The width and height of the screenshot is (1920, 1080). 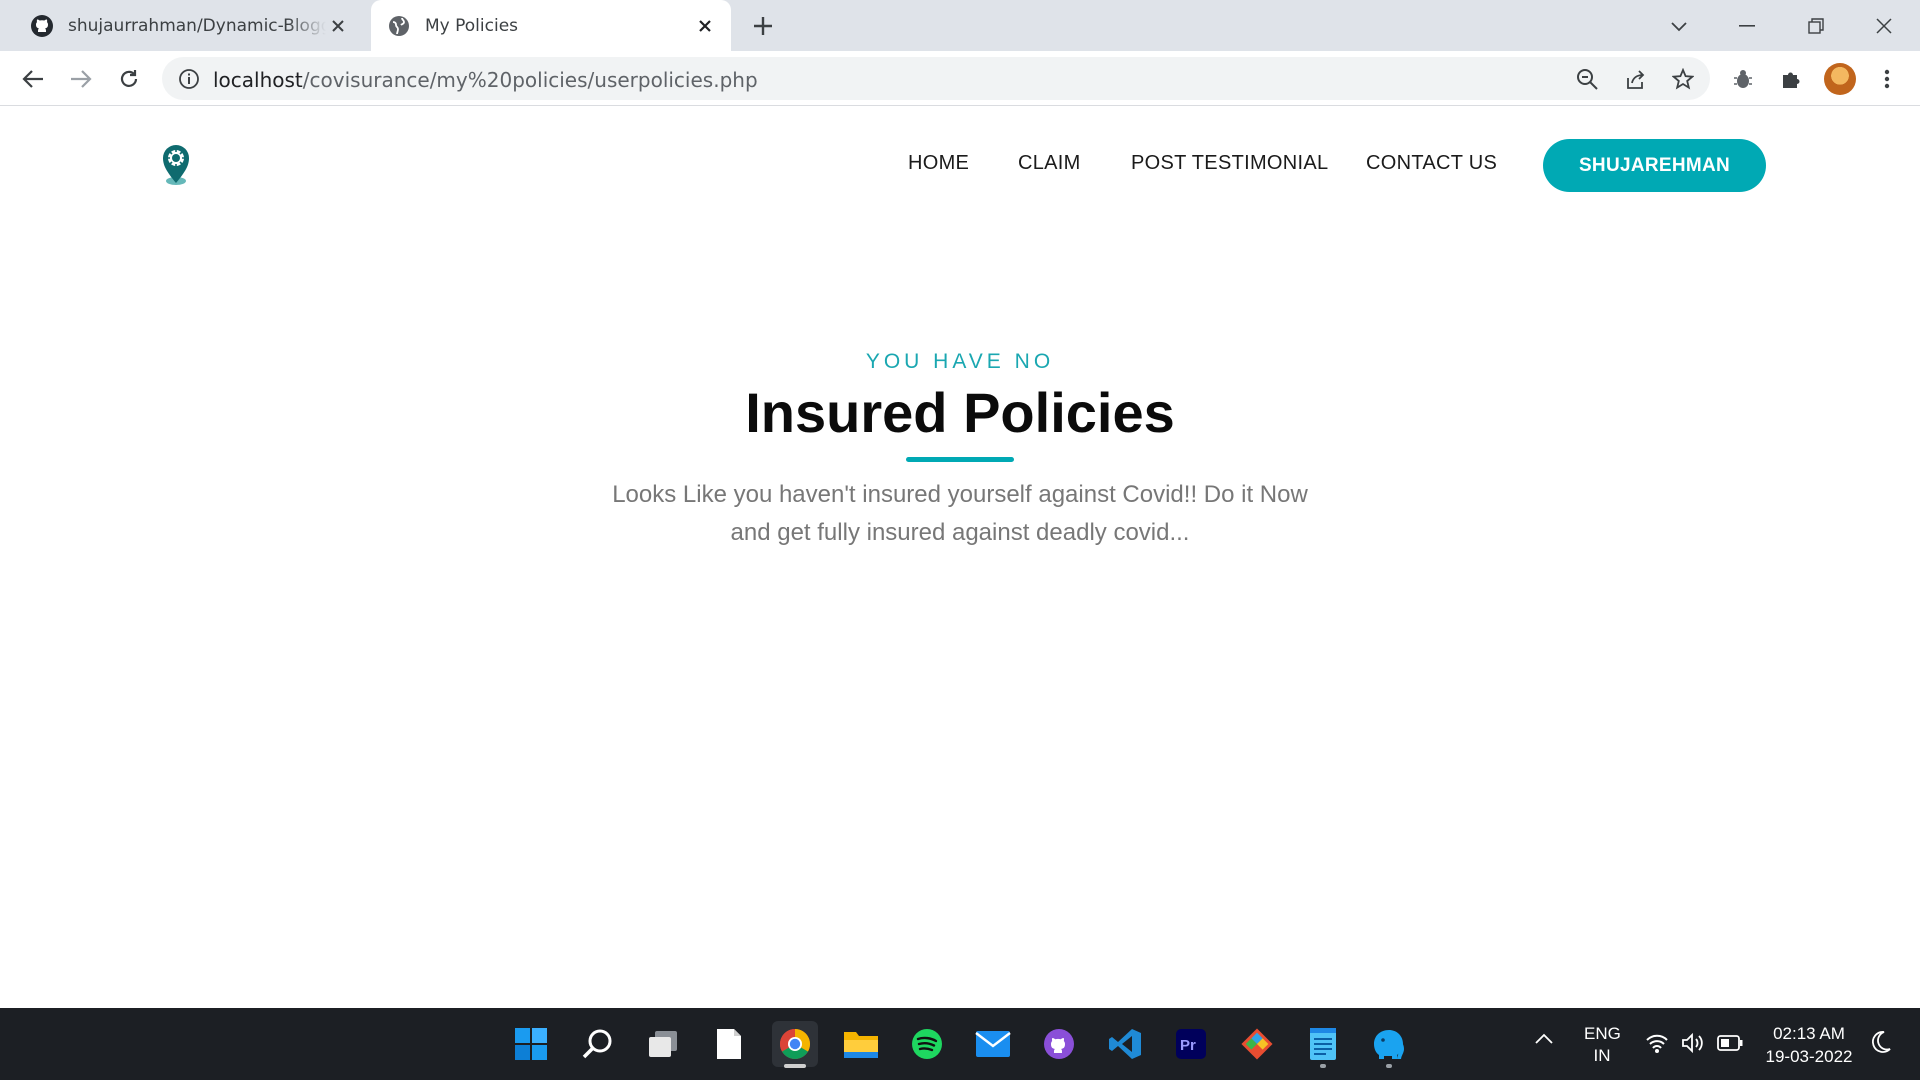 What do you see at coordinates (1059, 1044) in the screenshot?
I see `github-desktop-icon` at bounding box center [1059, 1044].